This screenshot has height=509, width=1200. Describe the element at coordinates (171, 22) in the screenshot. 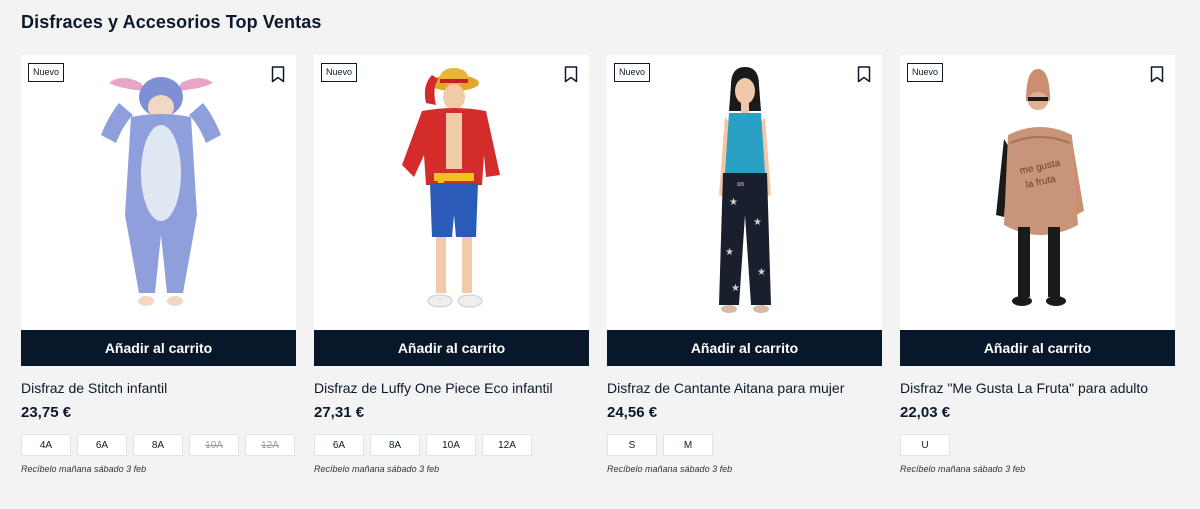

I see `section-title: Disfraces y Accesorios Top Ventas` at that location.